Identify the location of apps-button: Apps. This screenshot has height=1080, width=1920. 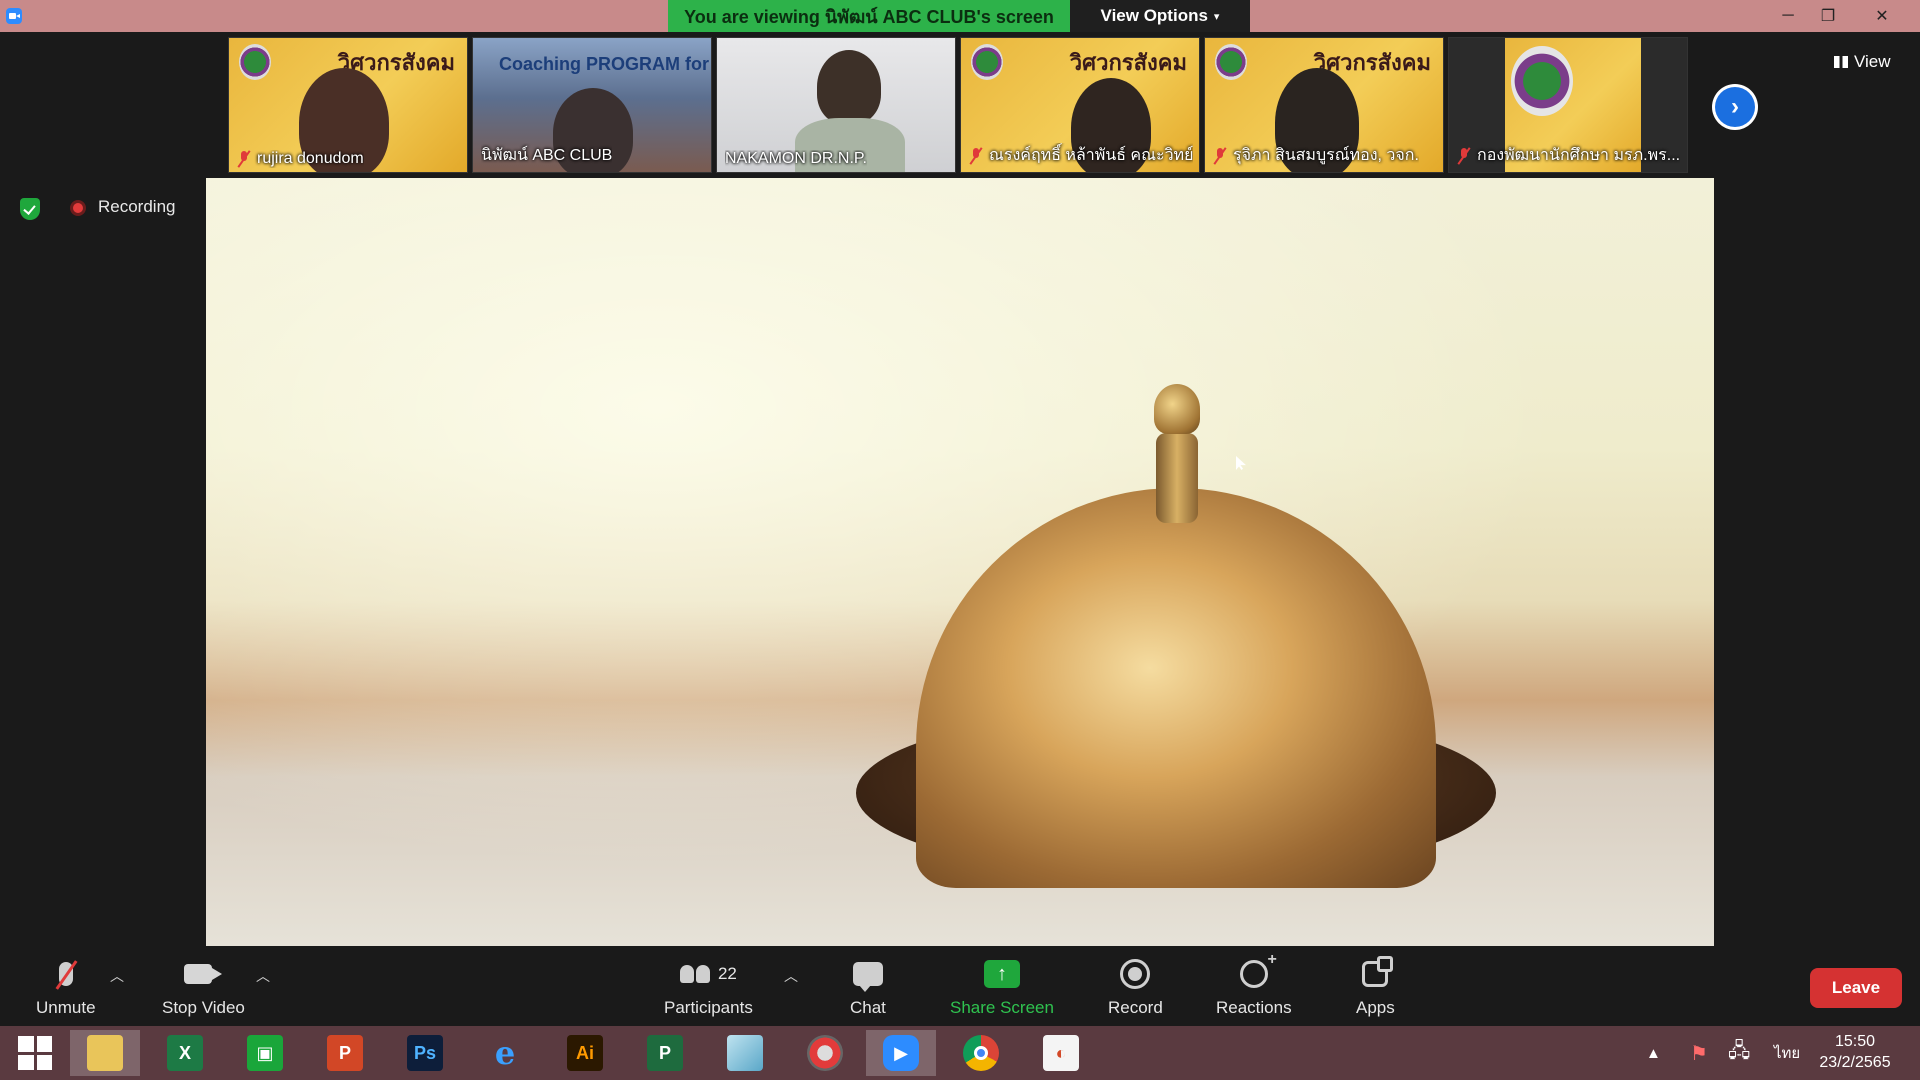
(1375, 987).